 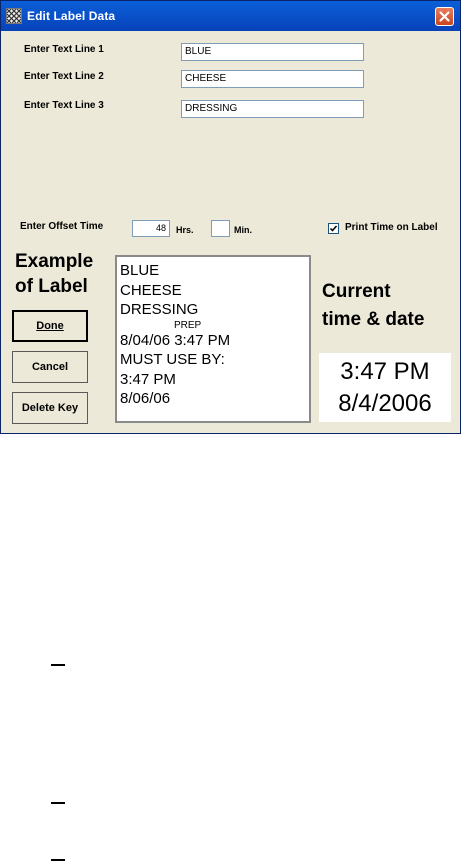 I want to click on text-line-3-input: DRESSING, so click(x=272, y=109).